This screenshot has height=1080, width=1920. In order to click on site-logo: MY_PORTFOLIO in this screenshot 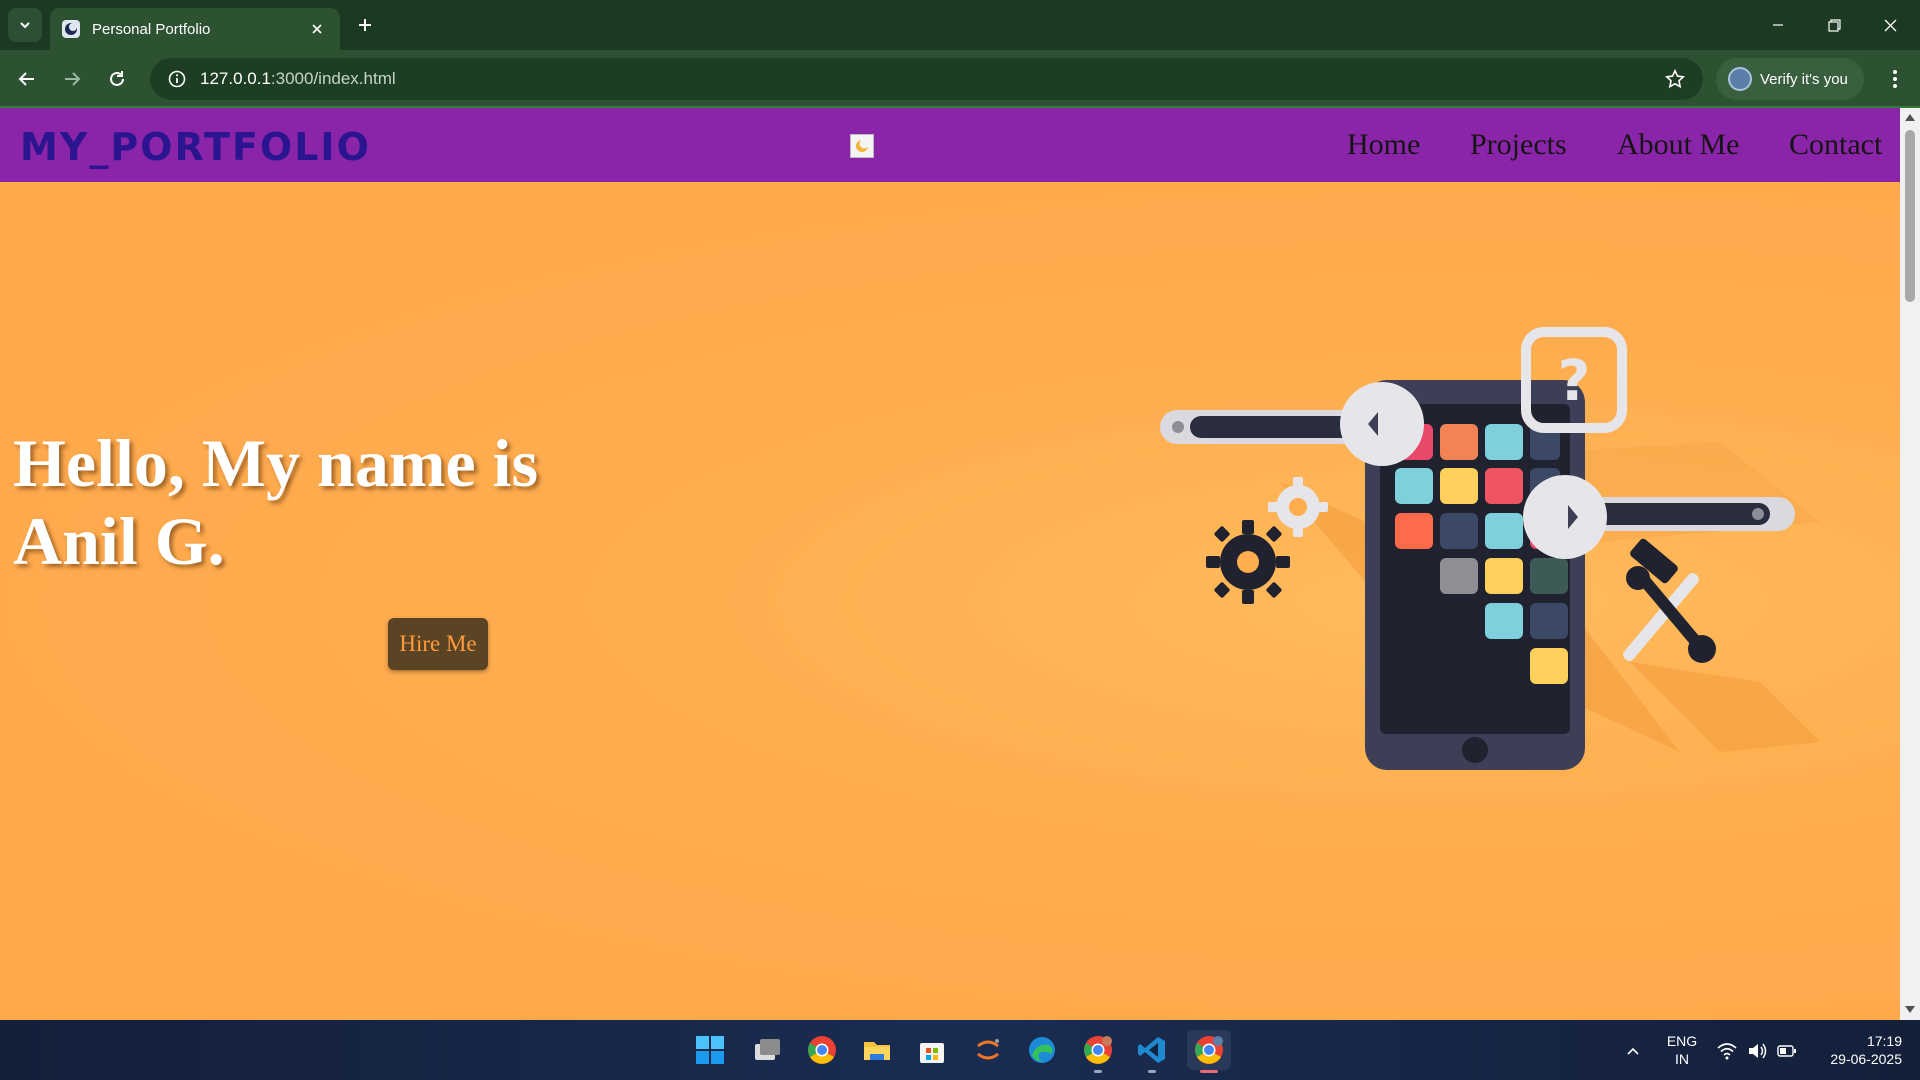, I will do `click(195, 147)`.